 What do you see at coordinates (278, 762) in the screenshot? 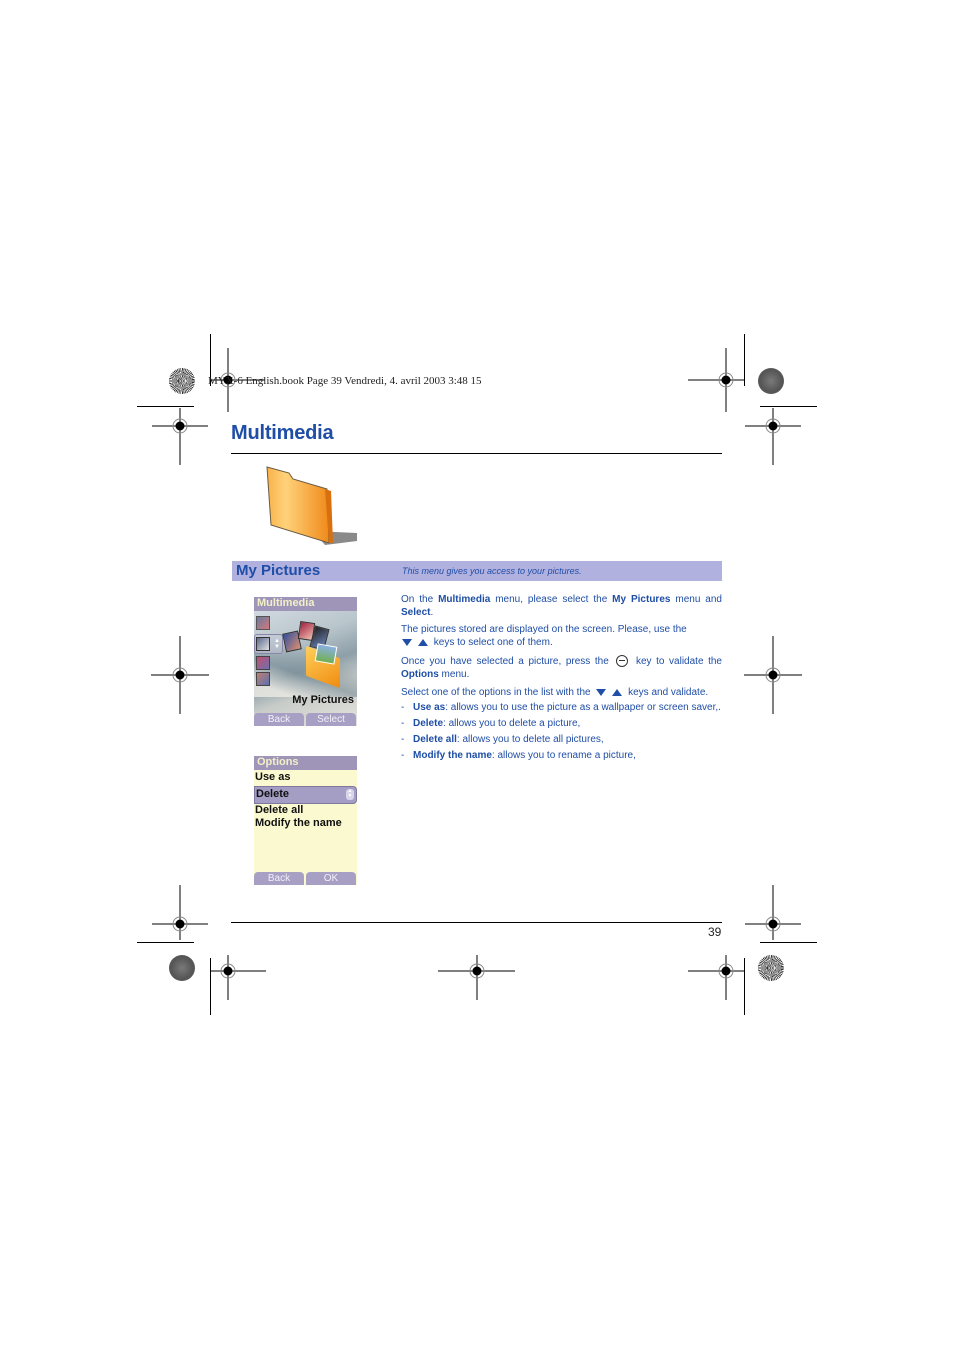
I see `screen-title: Options` at bounding box center [278, 762].